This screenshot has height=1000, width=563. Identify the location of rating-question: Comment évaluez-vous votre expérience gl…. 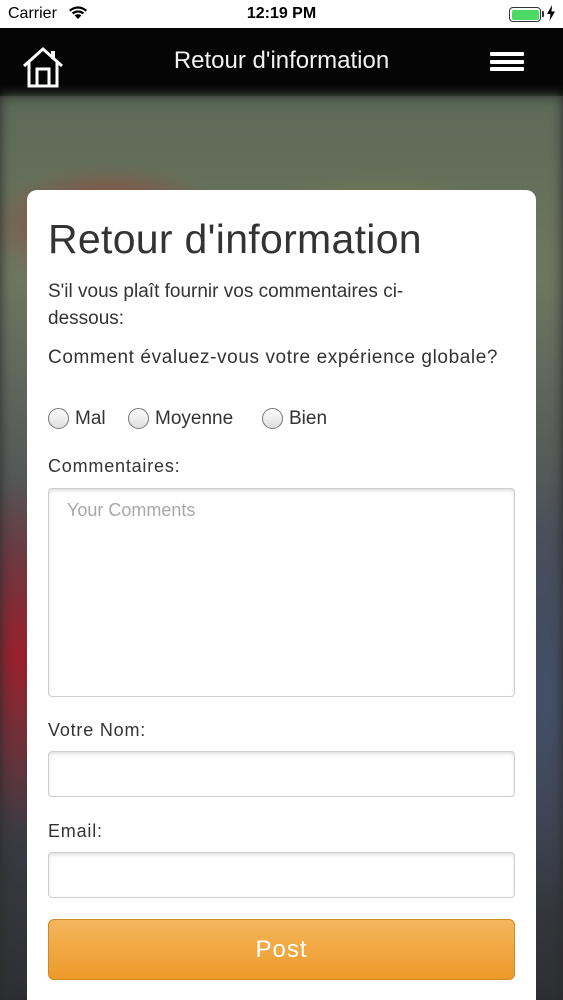
(273, 357).